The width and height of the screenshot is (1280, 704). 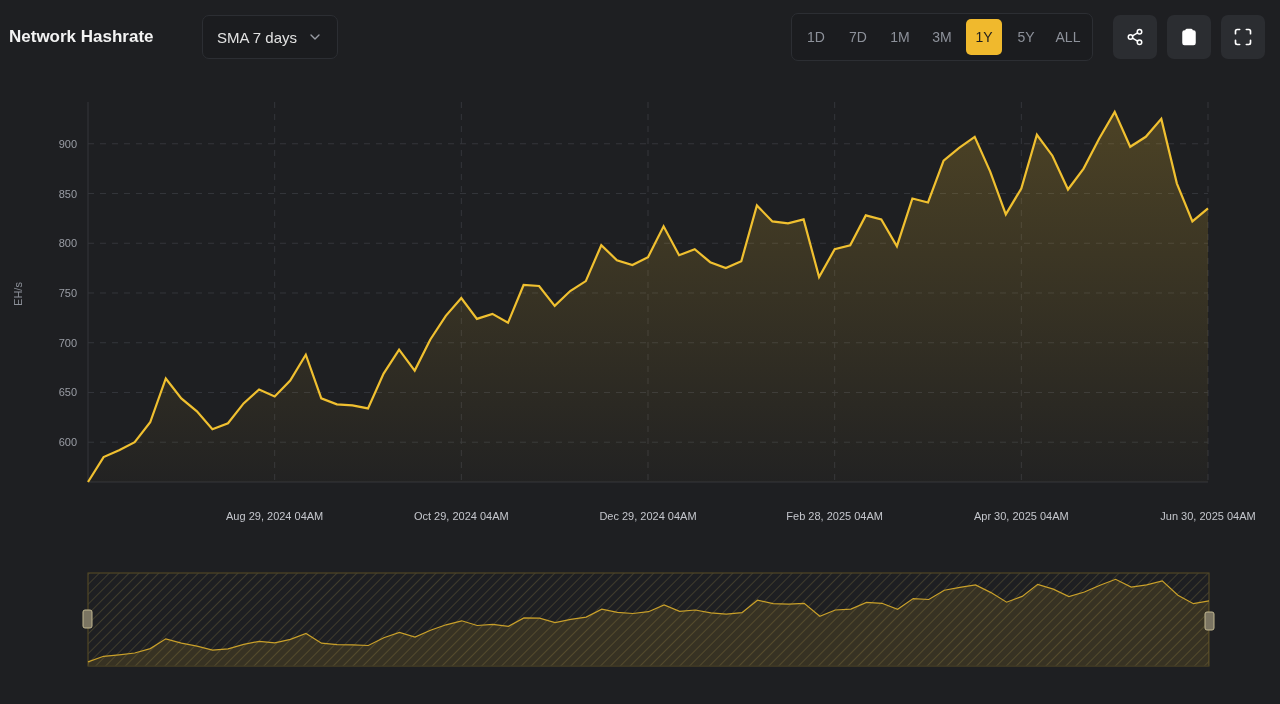 I want to click on fullscreen-button, so click(x=1243, y=37).